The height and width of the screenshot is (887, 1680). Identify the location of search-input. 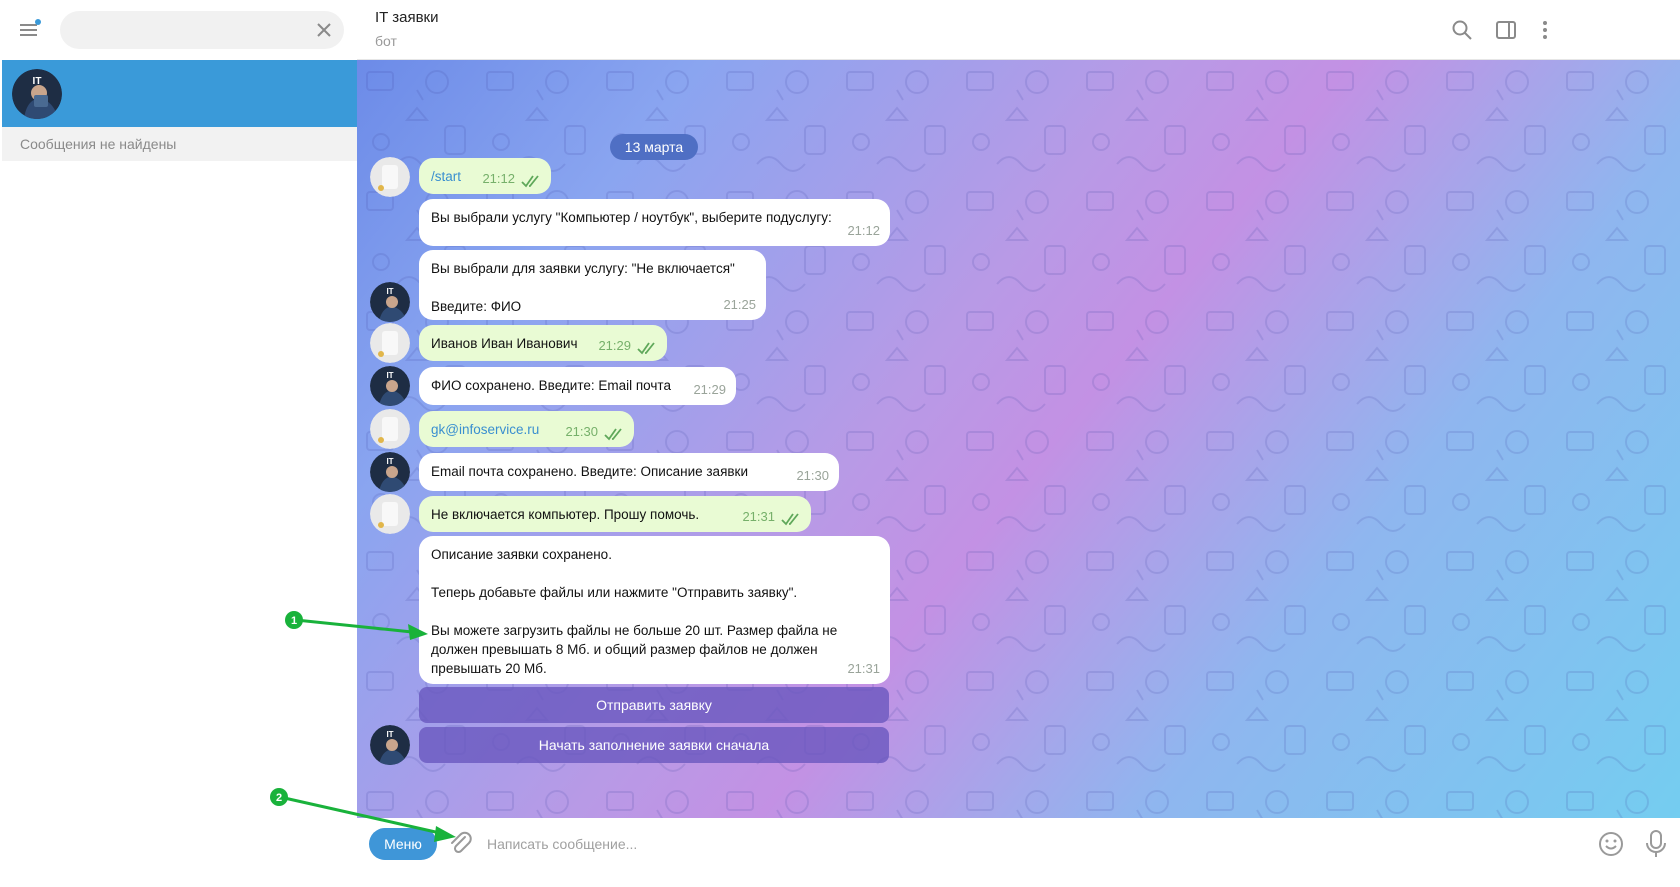
(189, 30).